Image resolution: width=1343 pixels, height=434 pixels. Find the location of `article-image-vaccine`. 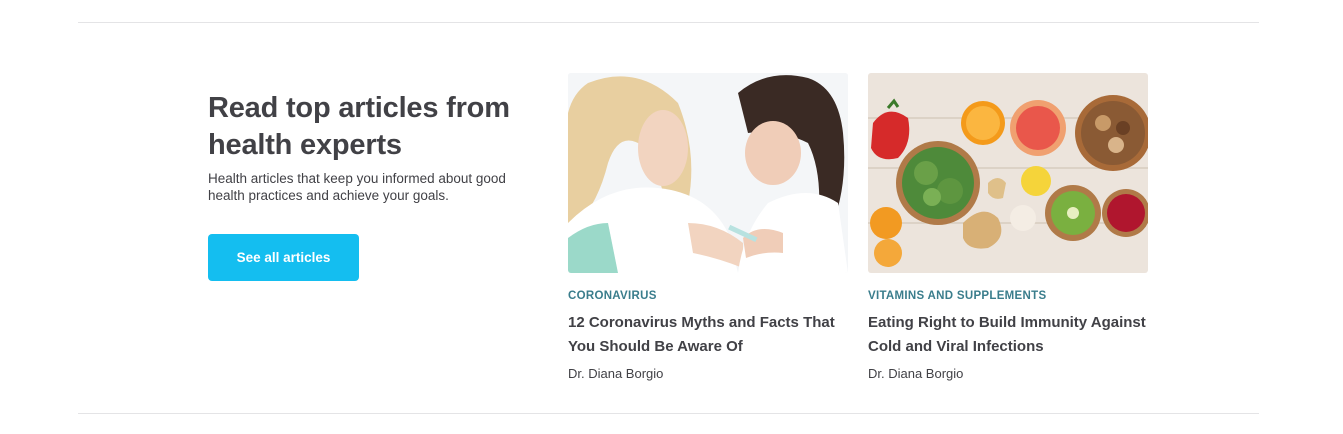

article-image-vaccine is located at coordinates (708, 173).